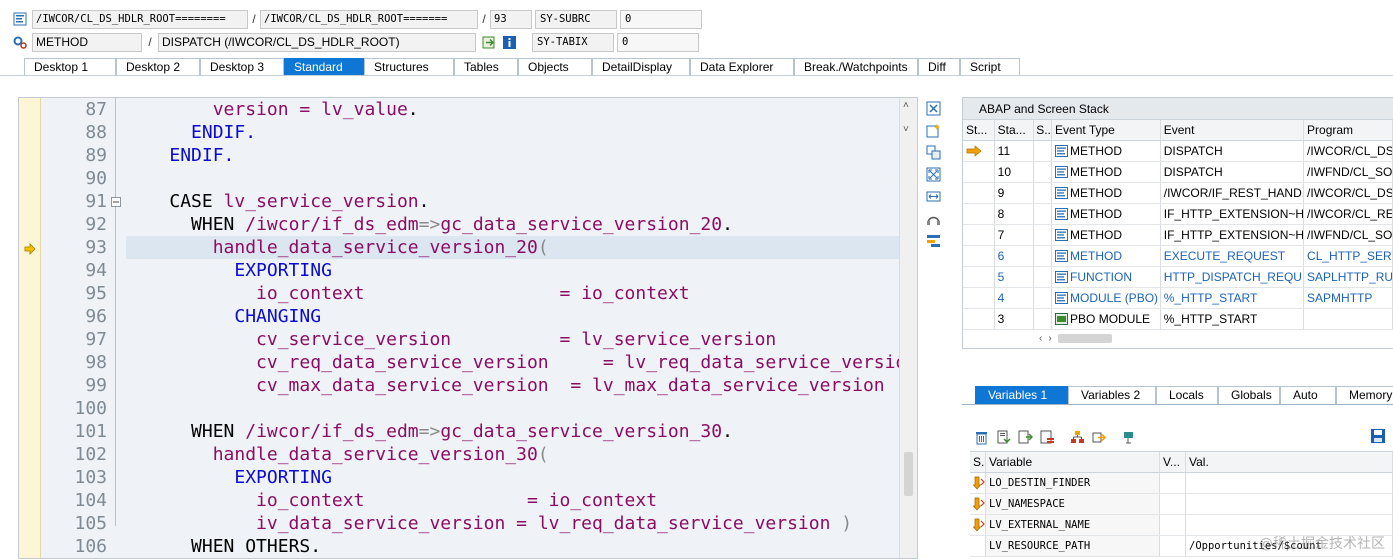 The height and width of the screenshot is (559, 1393). I want to click on stack-level: 9, so click(1015, 193).